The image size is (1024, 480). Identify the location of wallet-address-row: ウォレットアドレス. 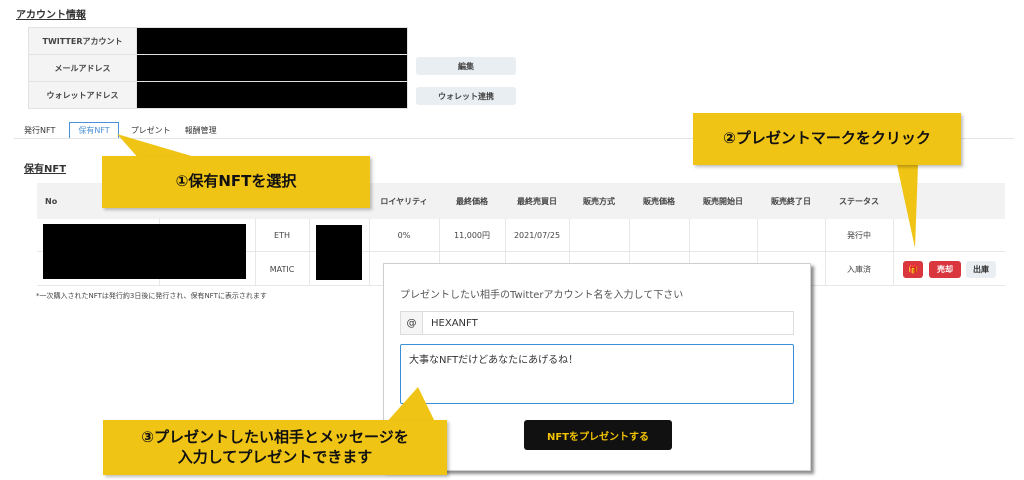
(218, 95).